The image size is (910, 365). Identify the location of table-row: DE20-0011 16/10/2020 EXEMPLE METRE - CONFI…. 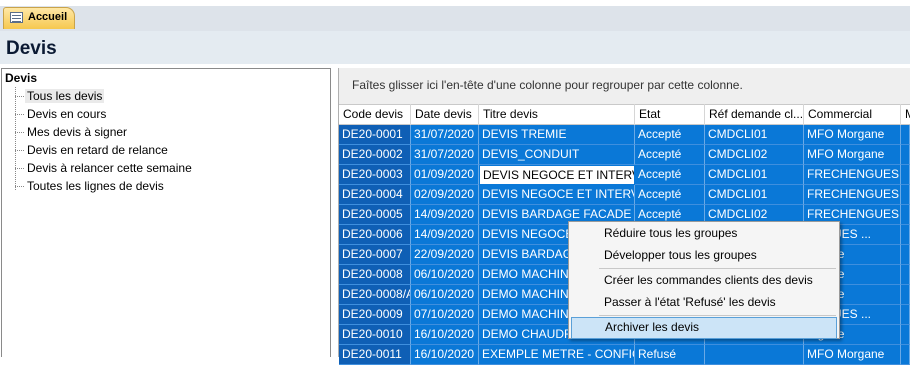
(624, 355).